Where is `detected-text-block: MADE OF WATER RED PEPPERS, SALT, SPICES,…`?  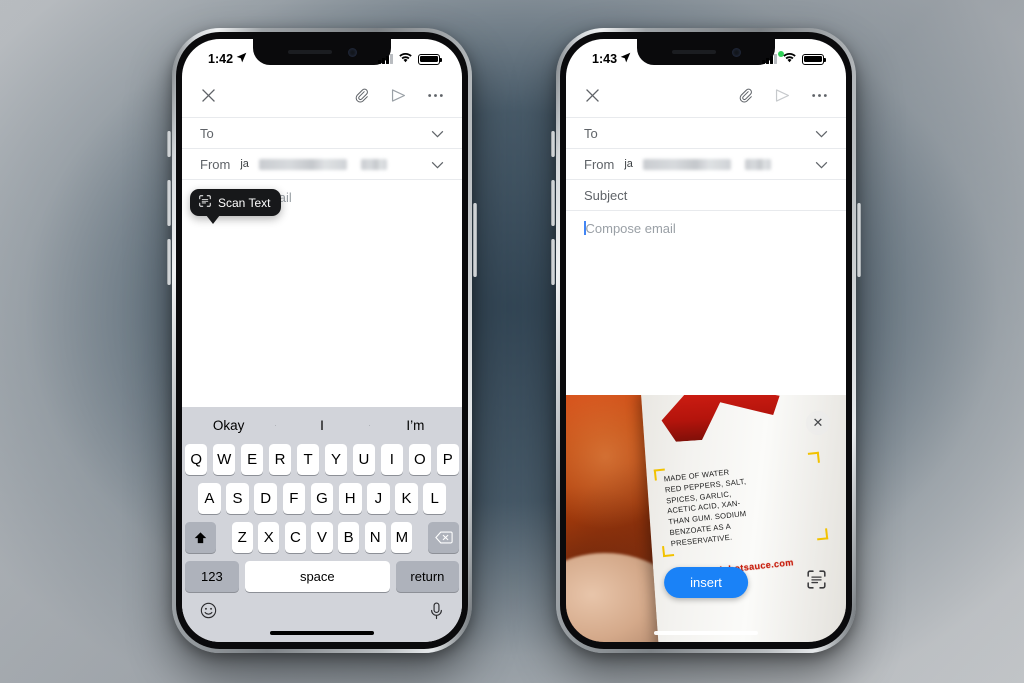
detected-text-block: MADE OF WATER RED PEPPERS, SALT, SPICES,… is located at coordinates (741, 504).